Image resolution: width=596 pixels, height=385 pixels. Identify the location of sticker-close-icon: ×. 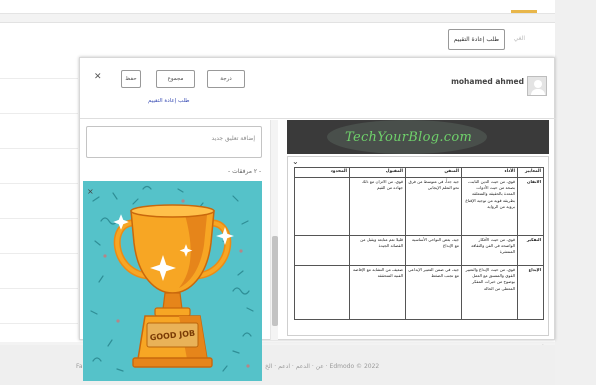
(90, 191).